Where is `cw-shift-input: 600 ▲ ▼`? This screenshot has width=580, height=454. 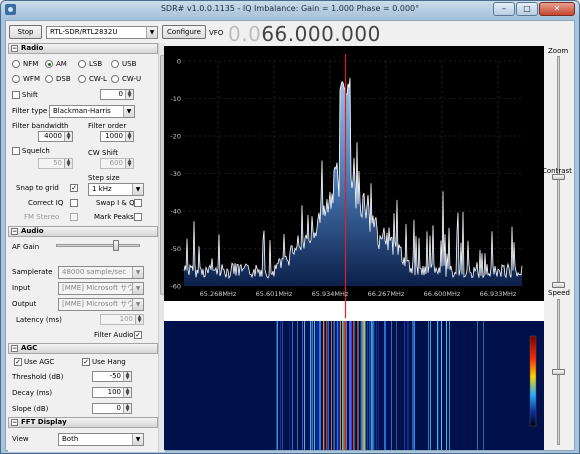
cw-shift-input: 600 ▲ ▼ is located at coordinates (117, 163).